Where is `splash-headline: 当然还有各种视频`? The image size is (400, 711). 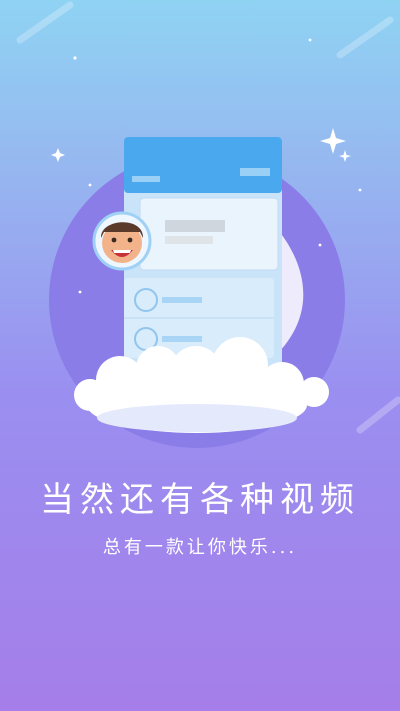
splash-headline: 当然还有各种视频 is located at coordinates (200, 500).